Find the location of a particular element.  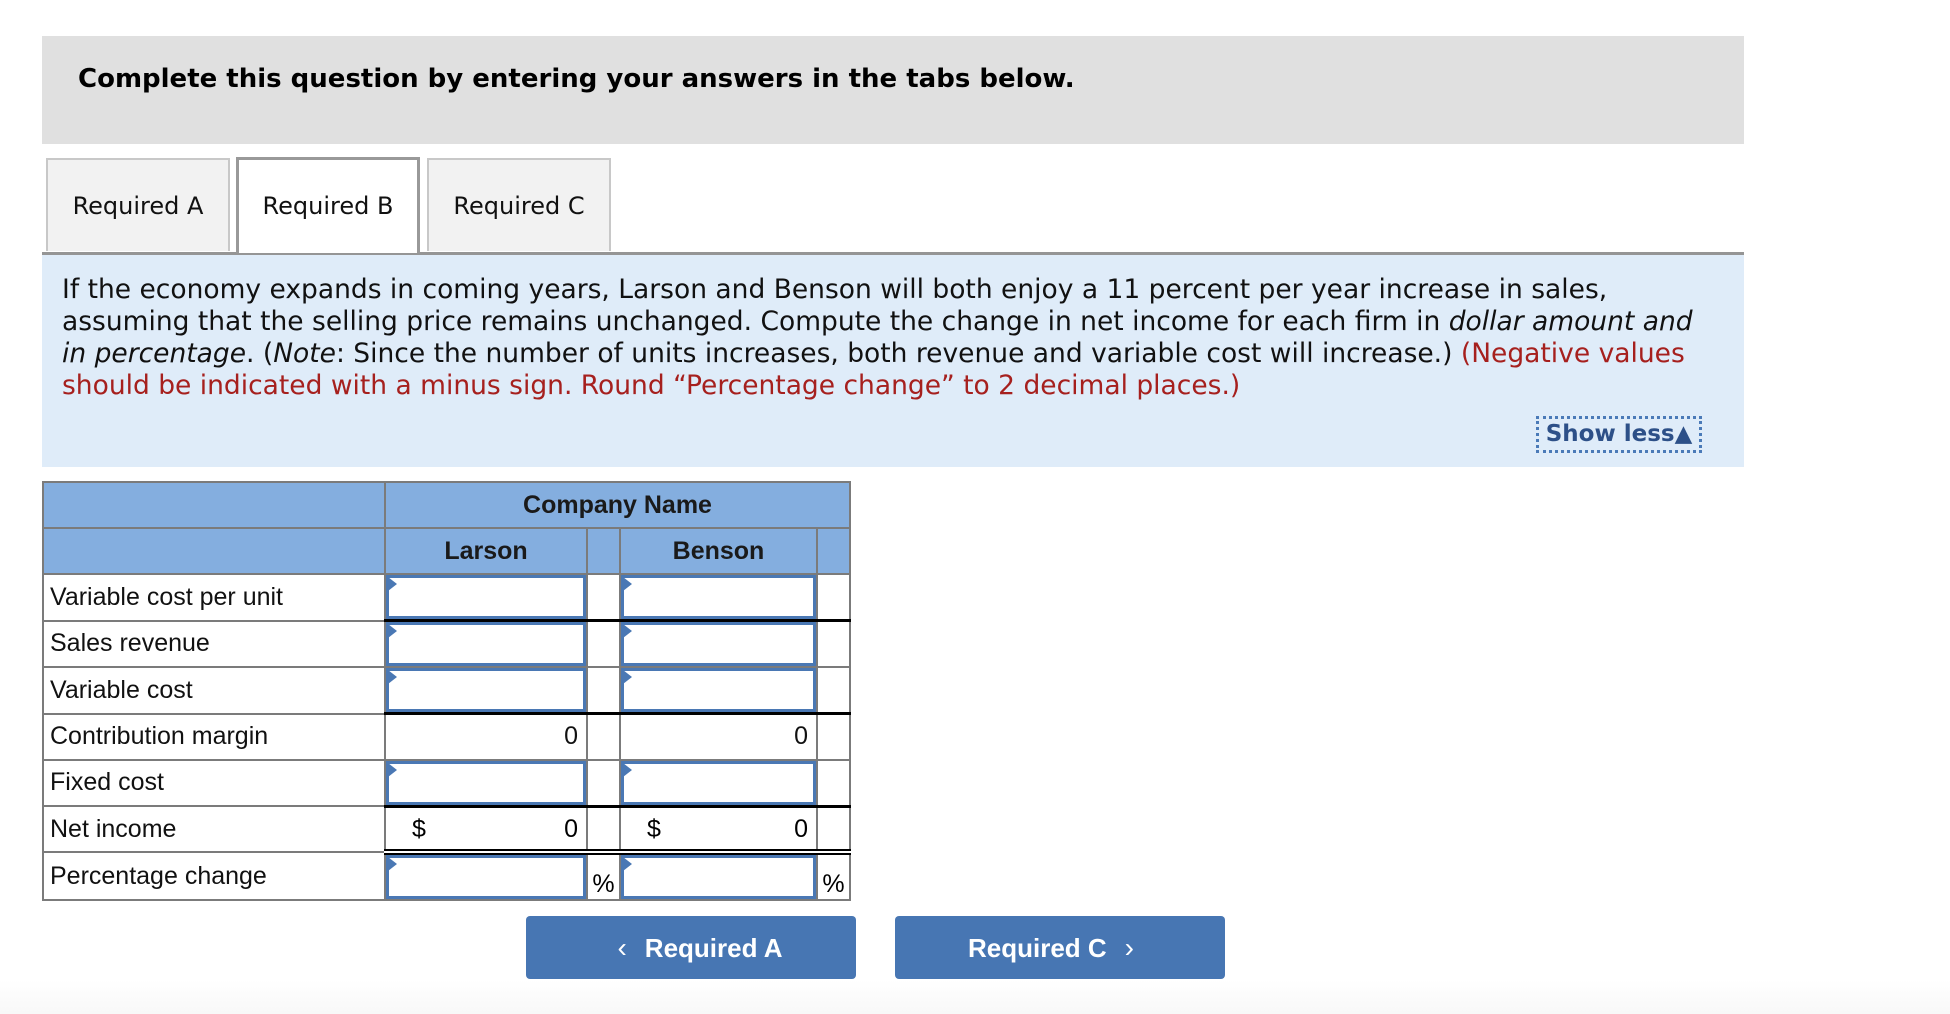

company-name-header: Company Name is located at coordinates (617, 505).